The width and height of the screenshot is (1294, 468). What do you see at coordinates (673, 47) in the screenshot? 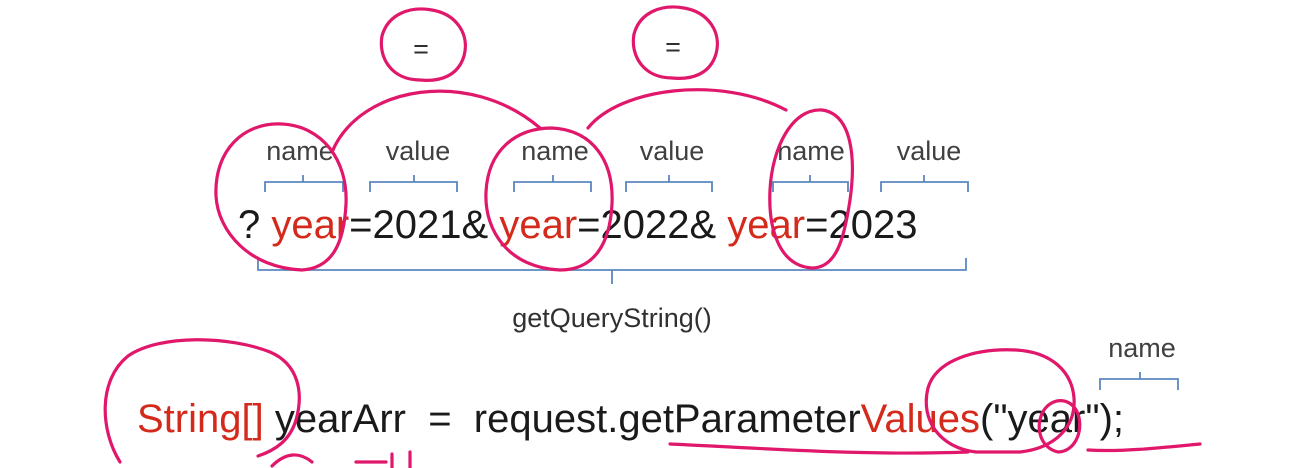
I see `ink-equal-mark-2: =` at bounding box center [673, 47].